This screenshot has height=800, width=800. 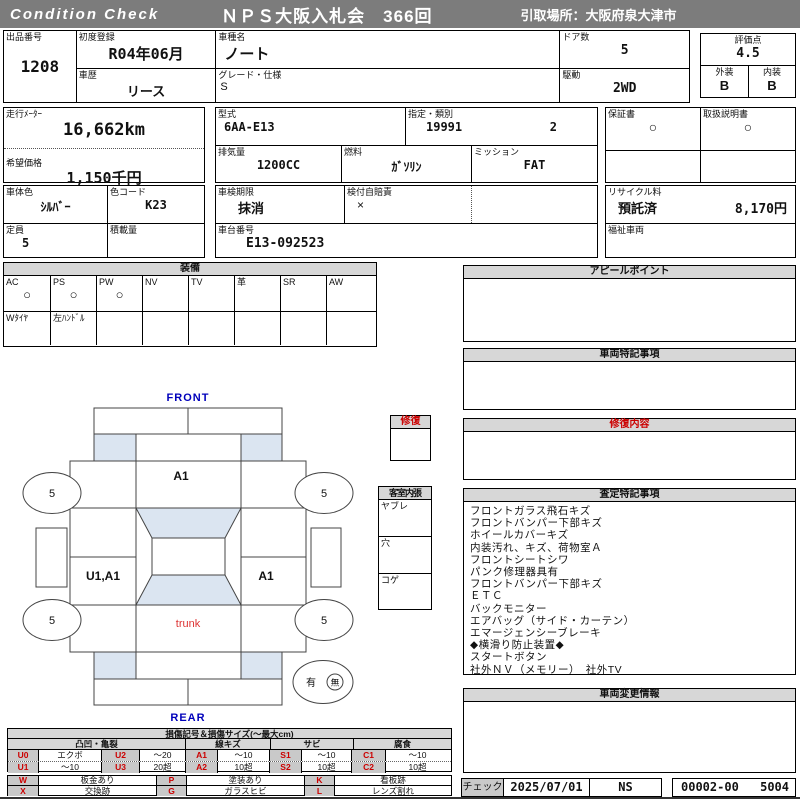 I want to click on right-mirror, so click(x=326, y=557).